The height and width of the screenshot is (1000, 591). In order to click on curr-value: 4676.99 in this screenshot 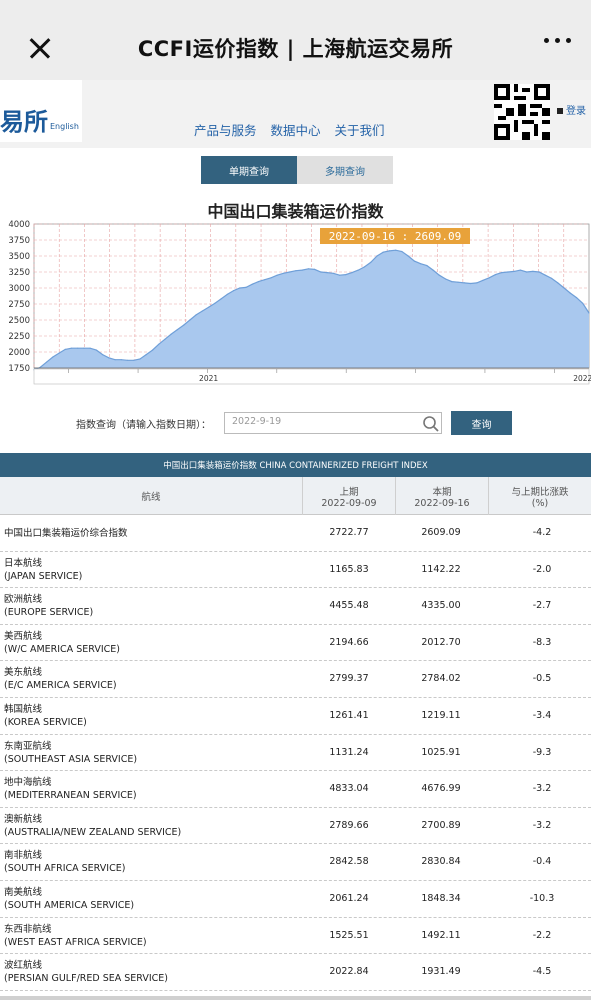, I will do `click(441, 789)`.